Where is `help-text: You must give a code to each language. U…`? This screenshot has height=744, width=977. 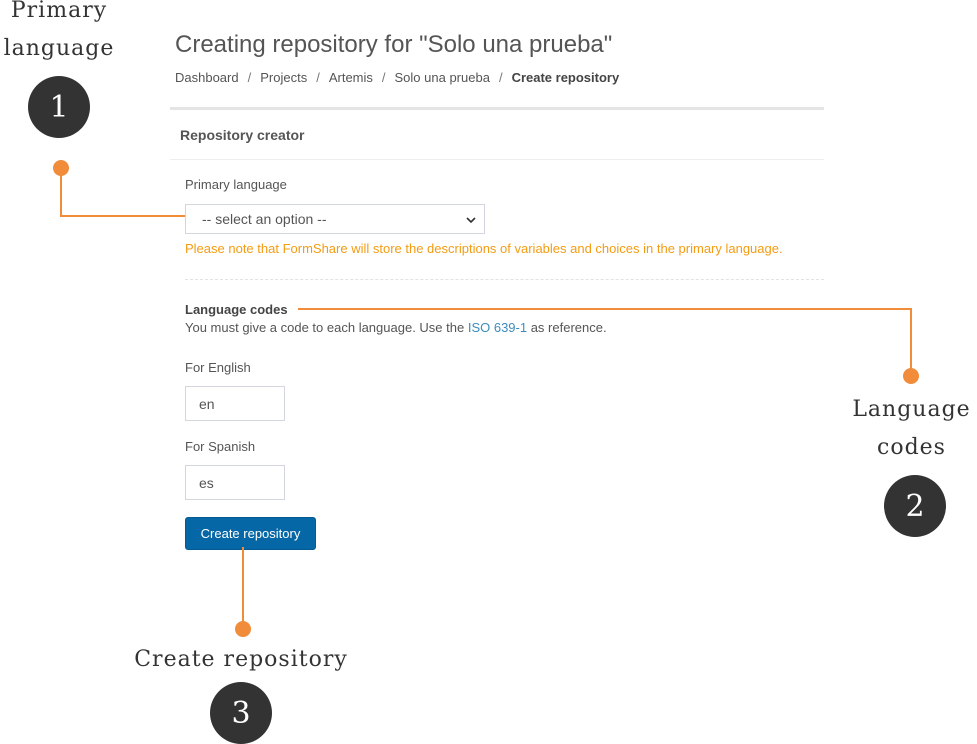
help-text: You must give a code to each language. U… is located at coordinates (326, 327).